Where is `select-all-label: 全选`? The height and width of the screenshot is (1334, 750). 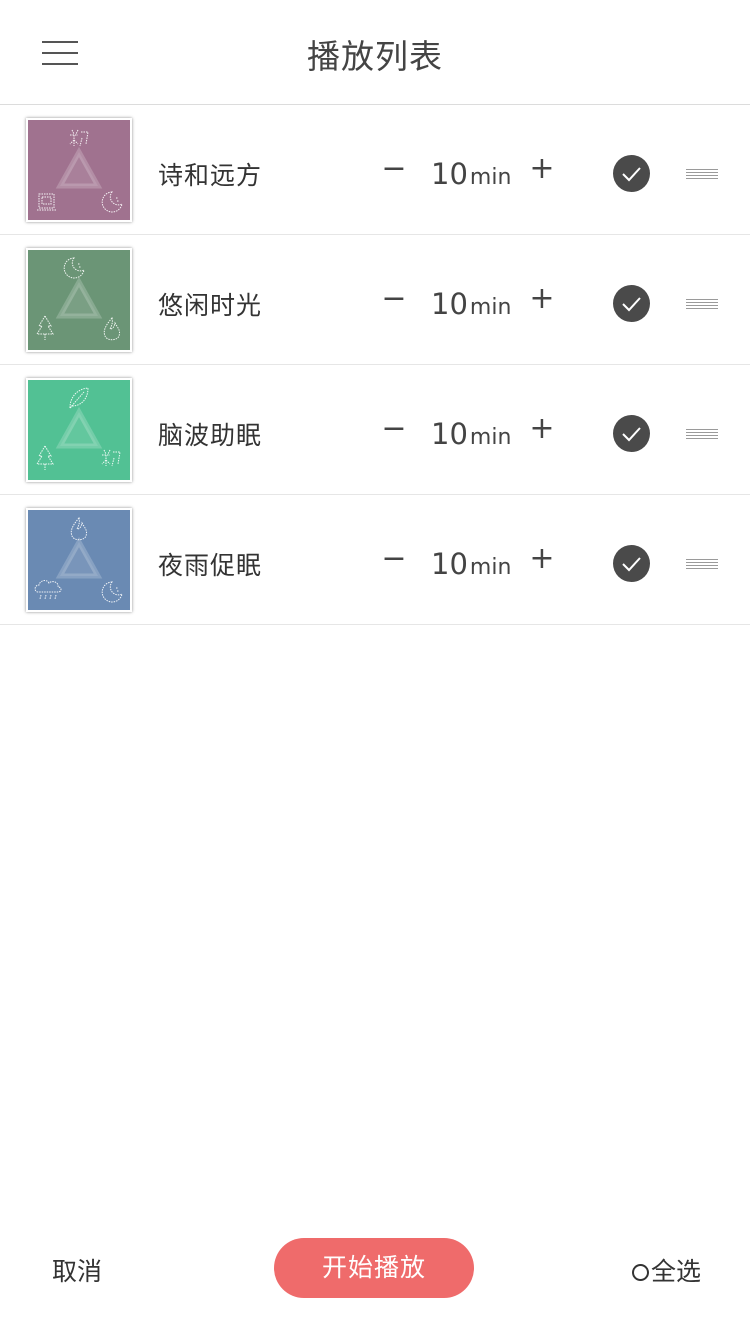 select-all-label: 全选 is located at coordinates (676, 1271).